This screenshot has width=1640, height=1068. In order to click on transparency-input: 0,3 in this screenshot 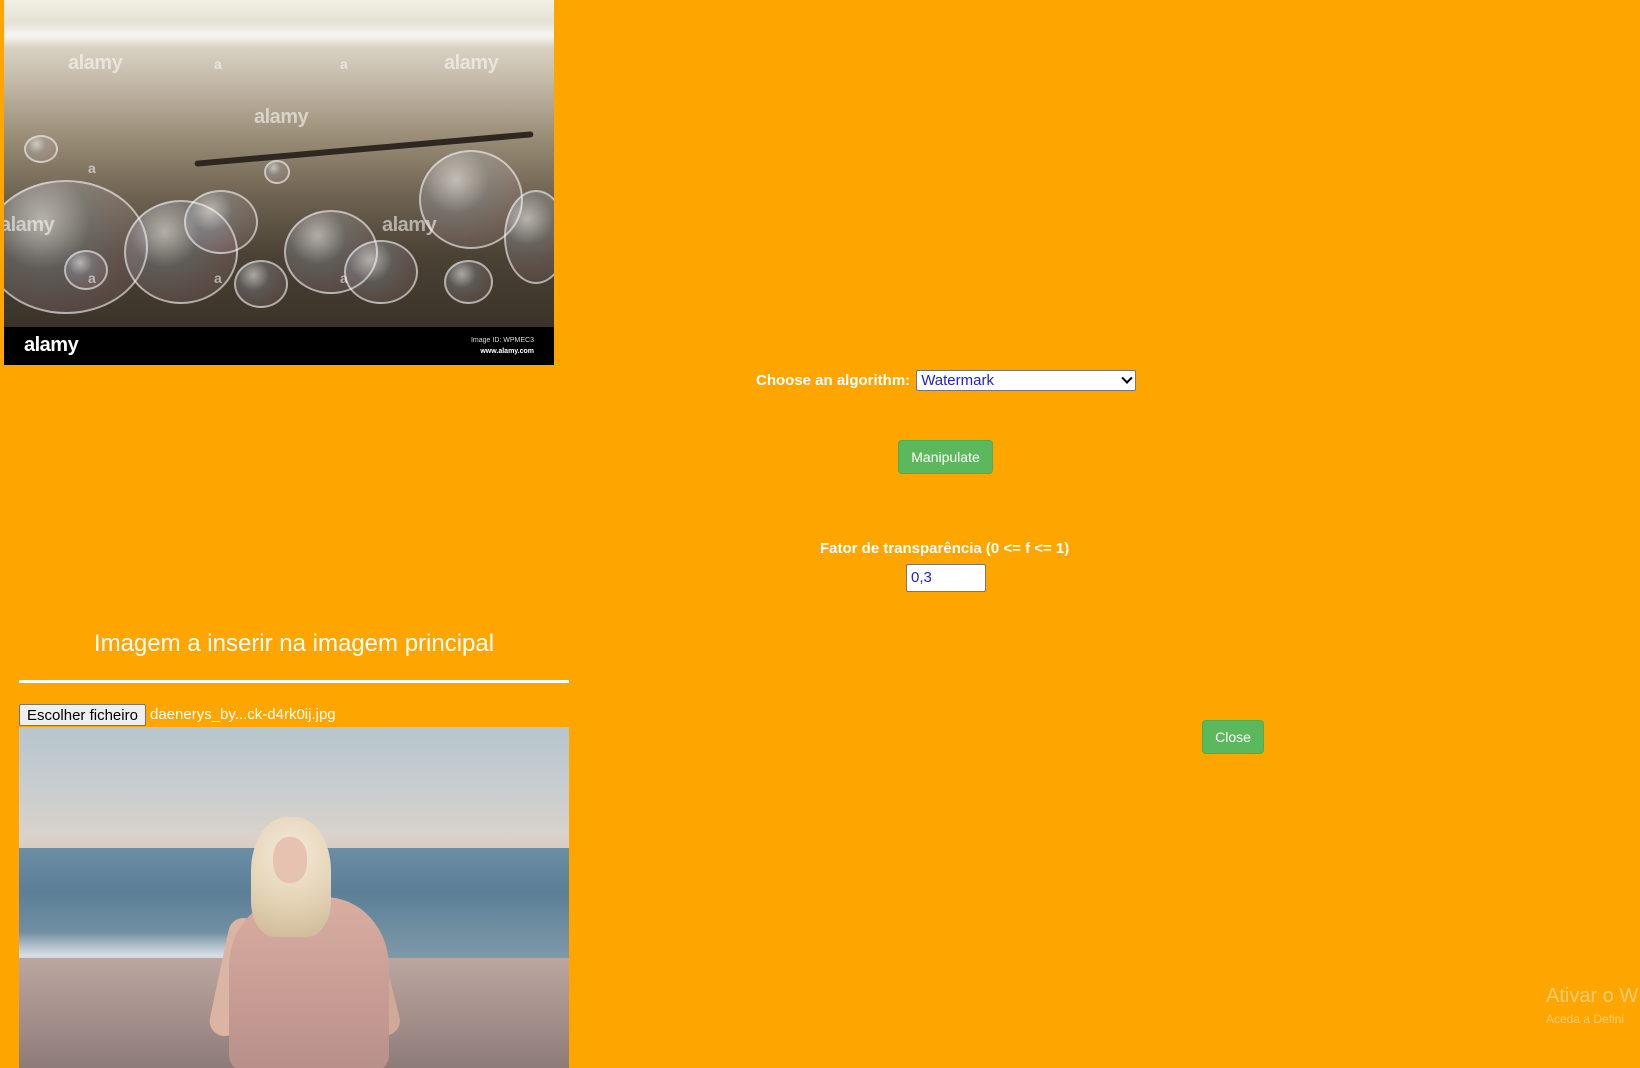, I will do `click(946, 578)`.